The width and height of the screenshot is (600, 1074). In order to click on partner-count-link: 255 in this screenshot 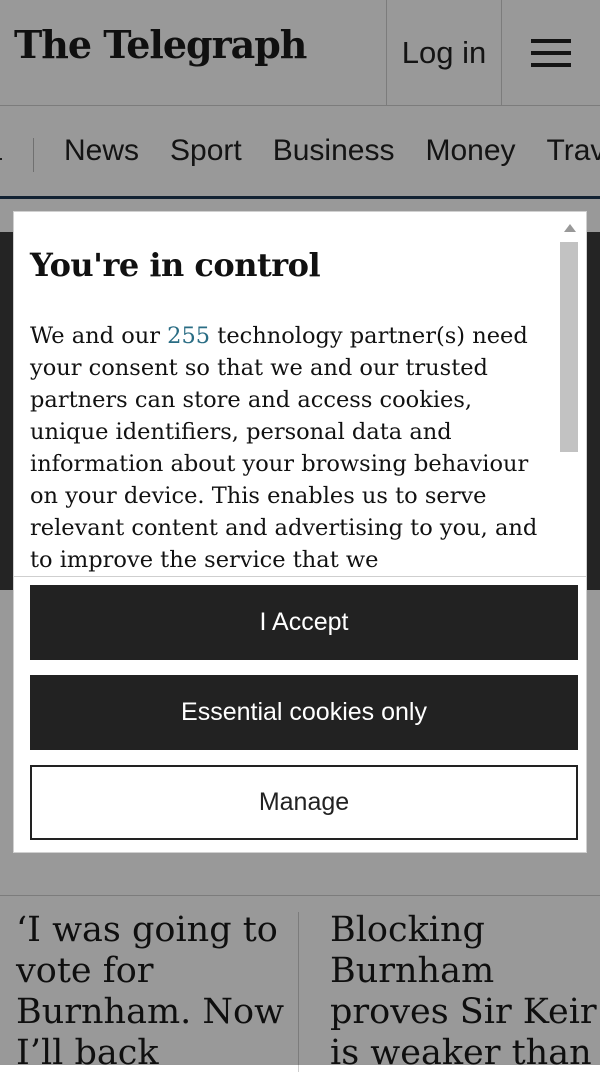, I will do `click(188, 336)`.